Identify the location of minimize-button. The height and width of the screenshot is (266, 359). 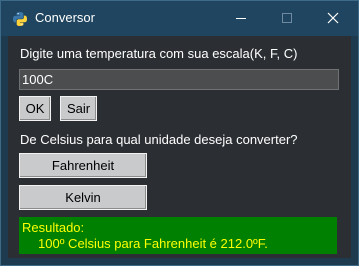
(241, 18).